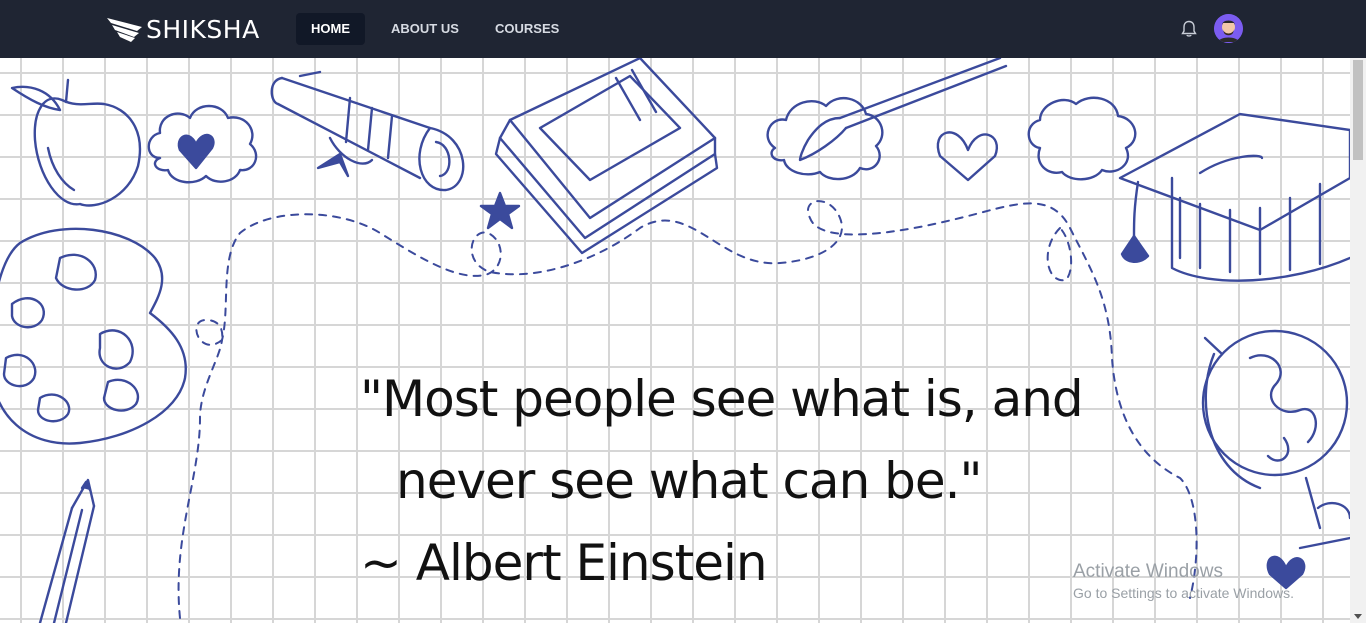  What do you see at coordinates (527, 29) in the screenshot?
I see `nav-courses: COURSES` at bounding box center [527, 29].